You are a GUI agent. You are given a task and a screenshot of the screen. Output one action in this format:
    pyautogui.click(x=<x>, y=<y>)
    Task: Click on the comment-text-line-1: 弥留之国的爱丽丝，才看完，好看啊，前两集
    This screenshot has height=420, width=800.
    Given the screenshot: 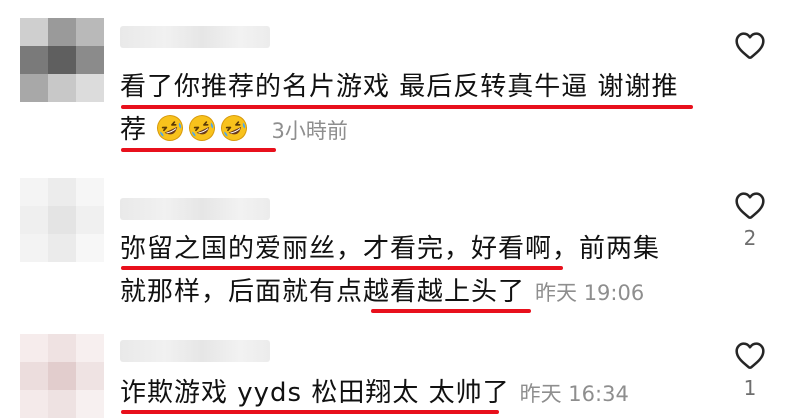 What is the action you would take?
    pyautogui.click(x=390, y=249)
    